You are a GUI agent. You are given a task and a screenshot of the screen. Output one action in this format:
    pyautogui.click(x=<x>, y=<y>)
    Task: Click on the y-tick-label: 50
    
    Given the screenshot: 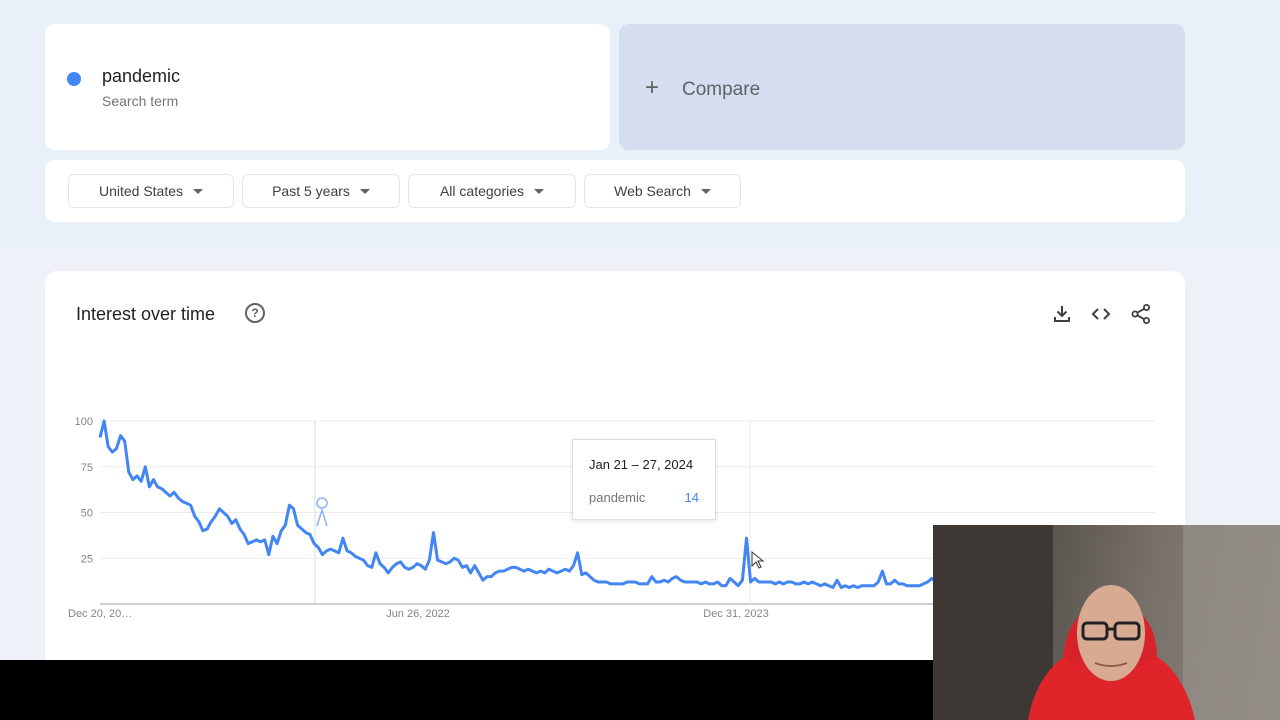 What is the action you would take?
    pyautogui.click(x=87, y=514)
    